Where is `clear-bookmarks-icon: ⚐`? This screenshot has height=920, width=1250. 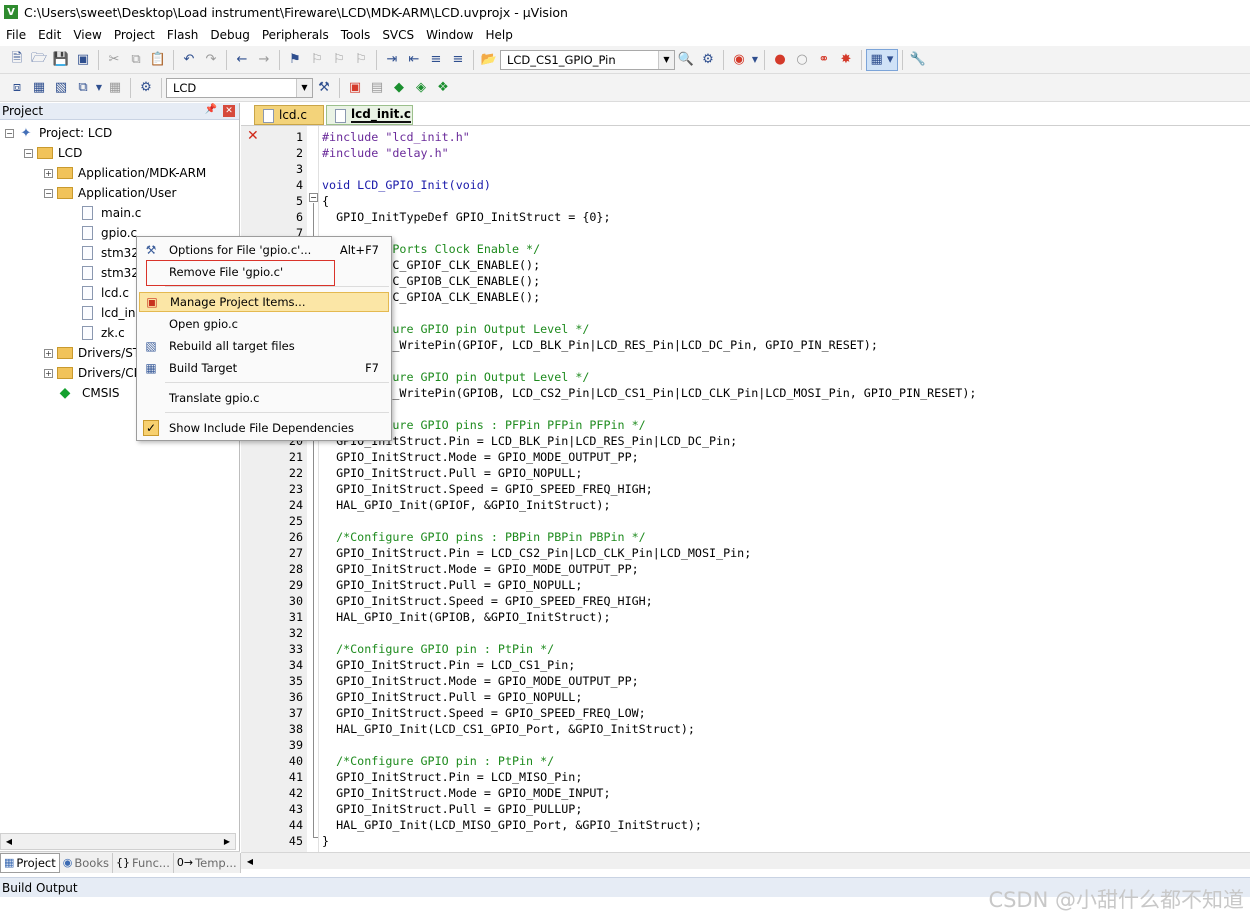
clear-bookmarks-icon: ⚐ is located at coordinates (361, 60).